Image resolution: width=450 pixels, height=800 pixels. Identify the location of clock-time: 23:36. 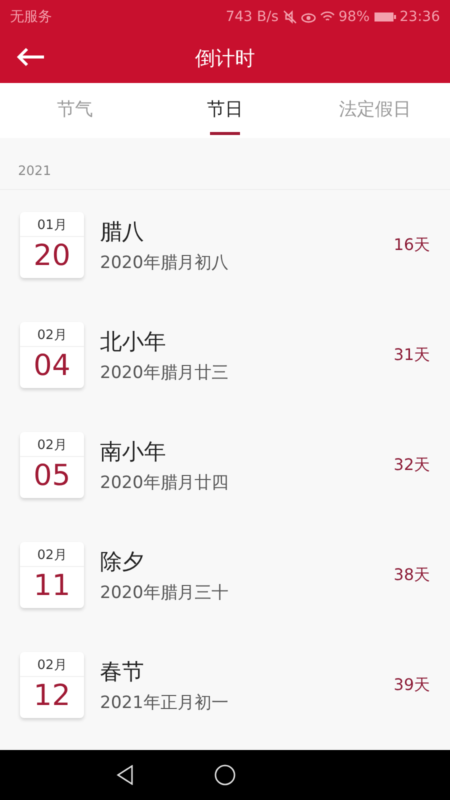
(420, 16).